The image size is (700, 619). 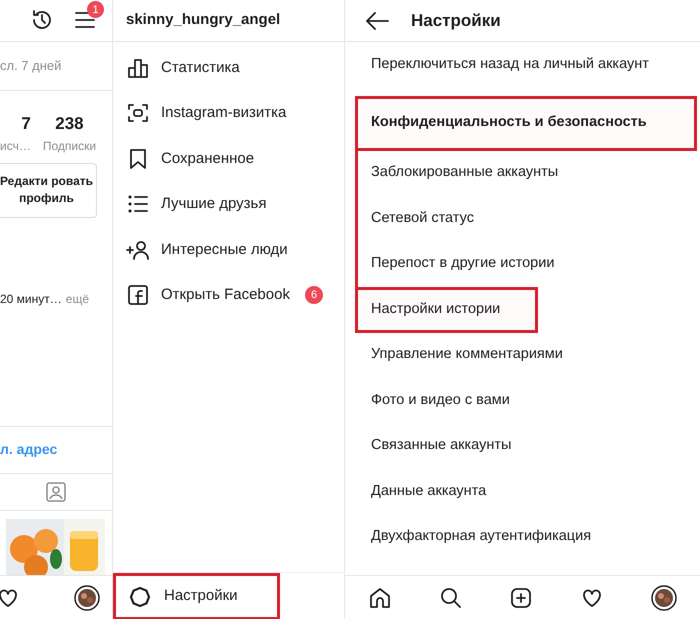 What do you see at coordinates (526, 219) in the screenshot?
I see `settings-item: Сетевой статус` at bounding box center [526, 219].